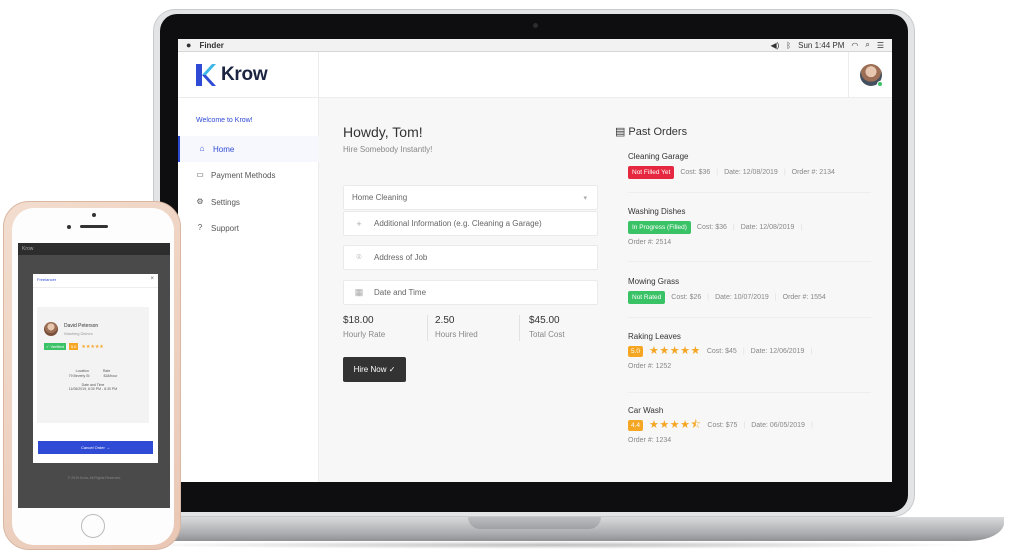 The height and width of the screenshot is (558, 1013). I want to click on cancel-order-button: Cancel Order →, so click(95, 447).